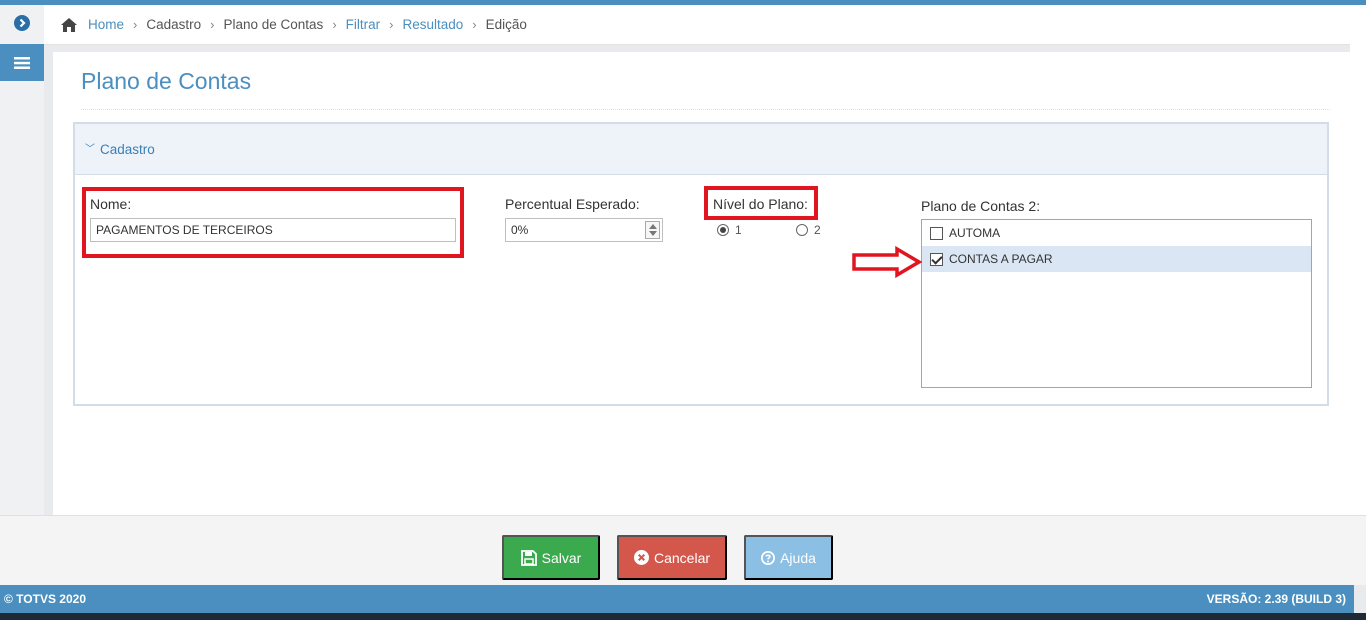  I want to click on right-arrow-annotation-icon, so click(887, 262).